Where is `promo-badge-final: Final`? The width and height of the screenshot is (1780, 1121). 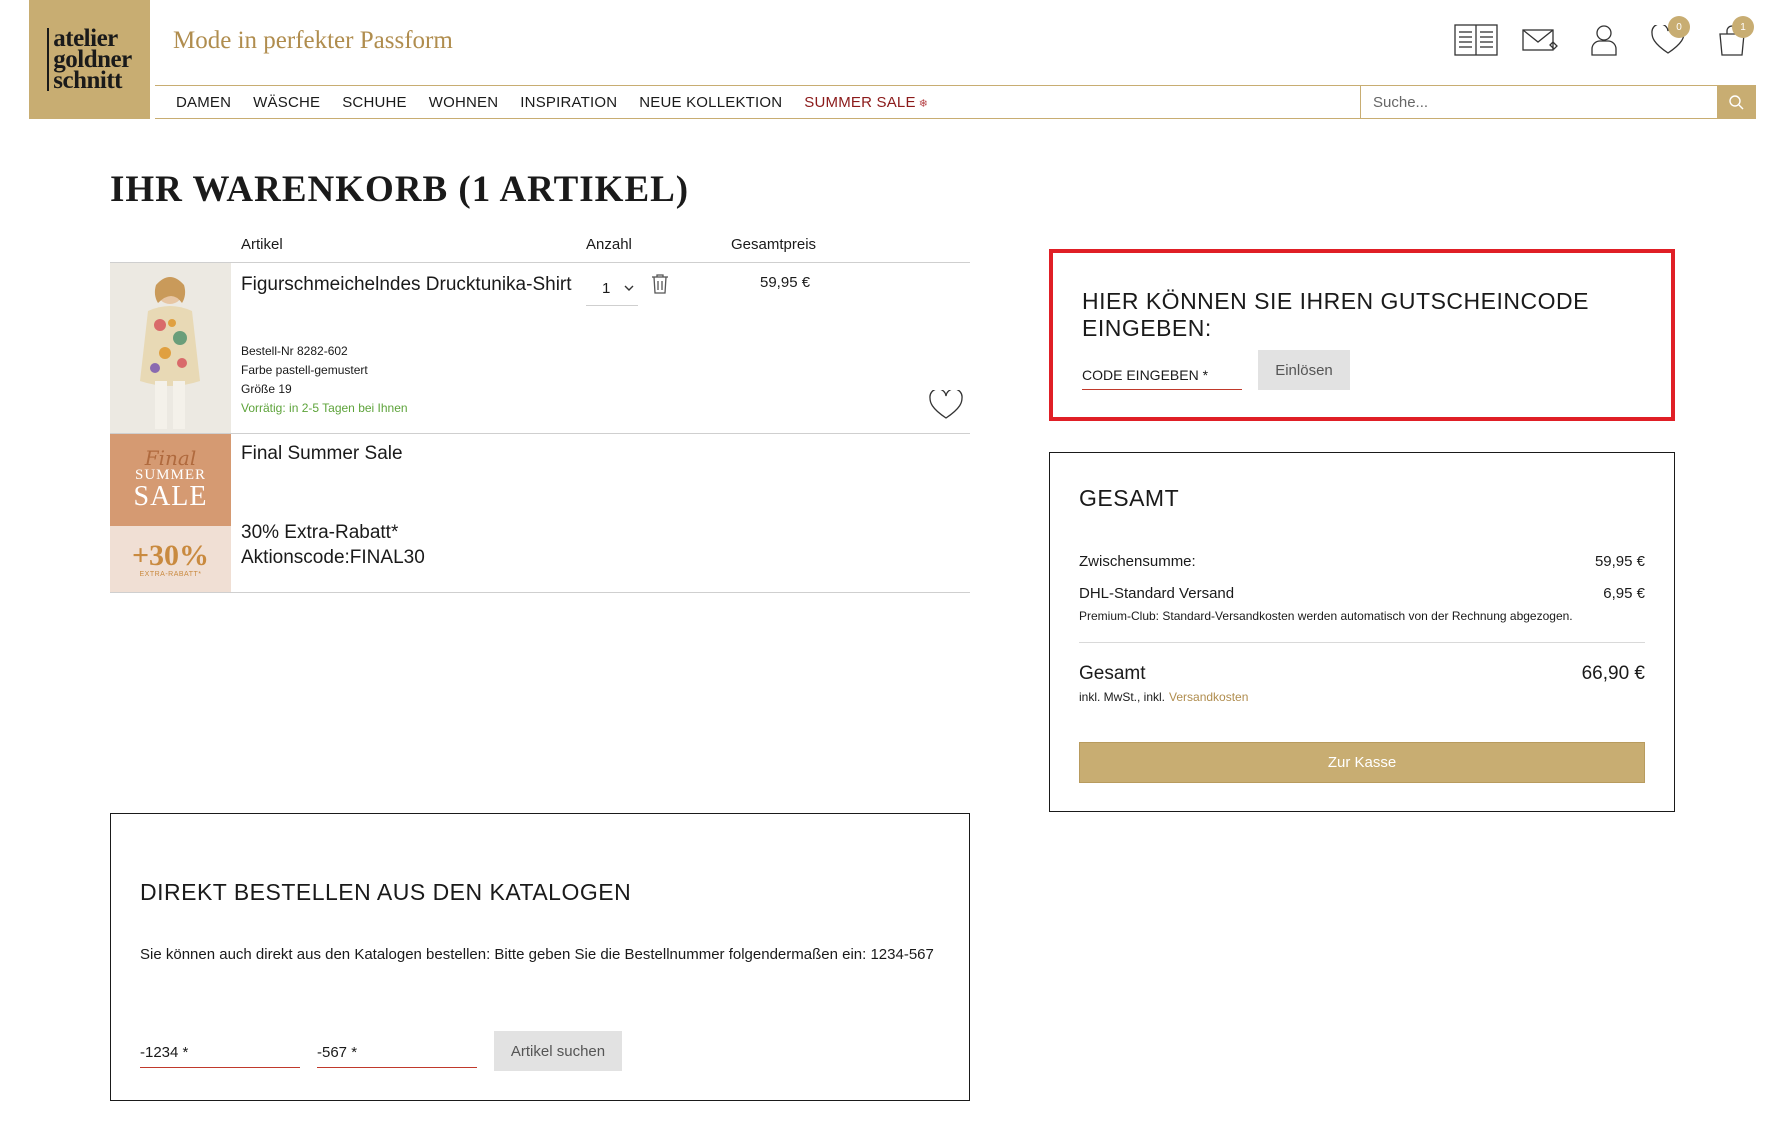 promo-badge-final: Final is located at coordinates (170, 458).